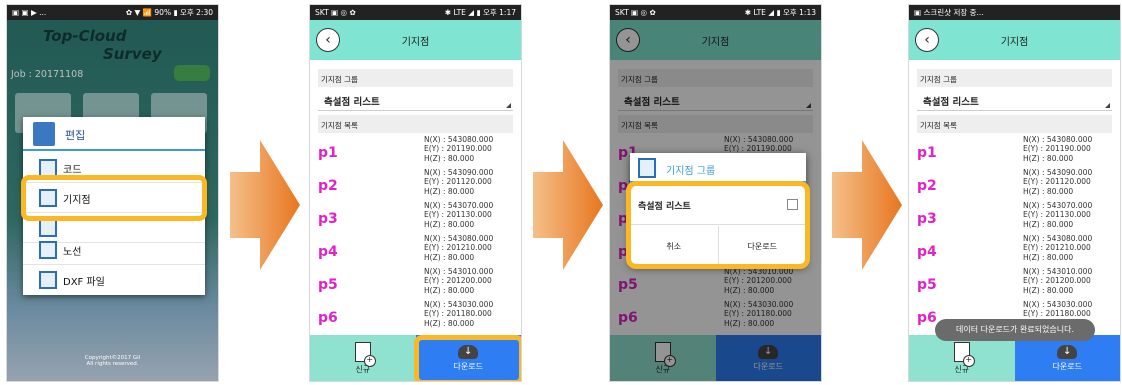 The height and width of the screenshot is (385, 1122). I want to click on dxf-file-icon, so click(48, 280).